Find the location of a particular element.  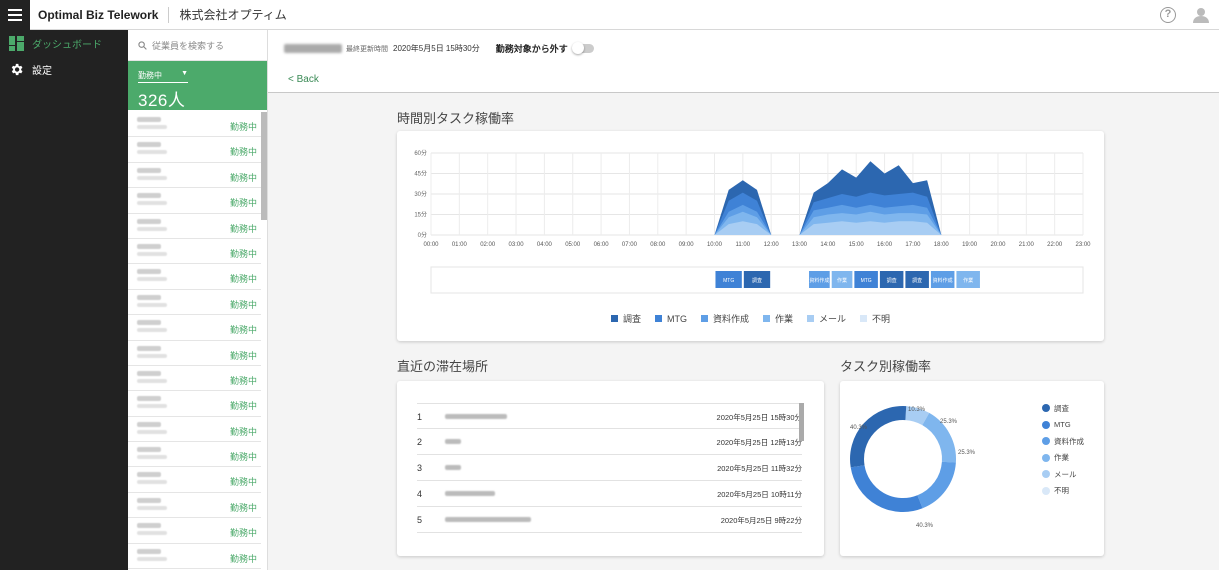

legend-item: 調査 is located at coordinates (625, 318).